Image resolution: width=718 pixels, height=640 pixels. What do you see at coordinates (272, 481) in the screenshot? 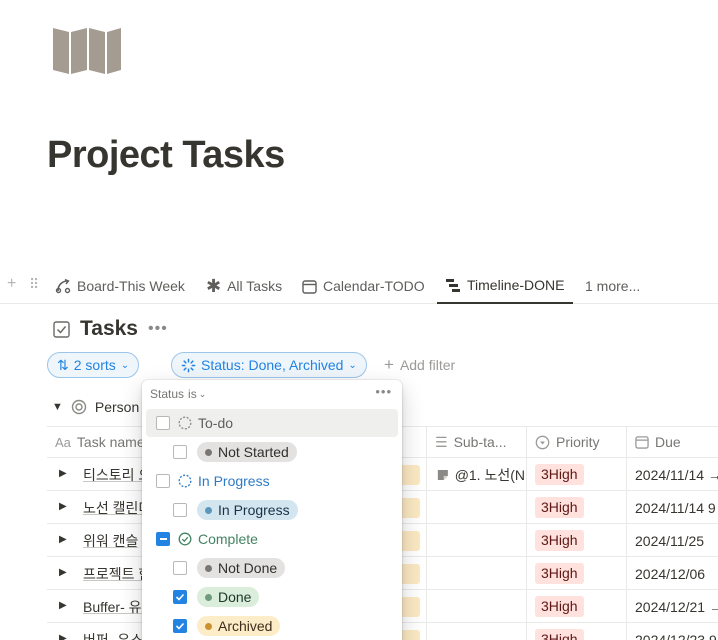
I see `status-group-in-progress: In Progress` at bounding box center [272, 481].